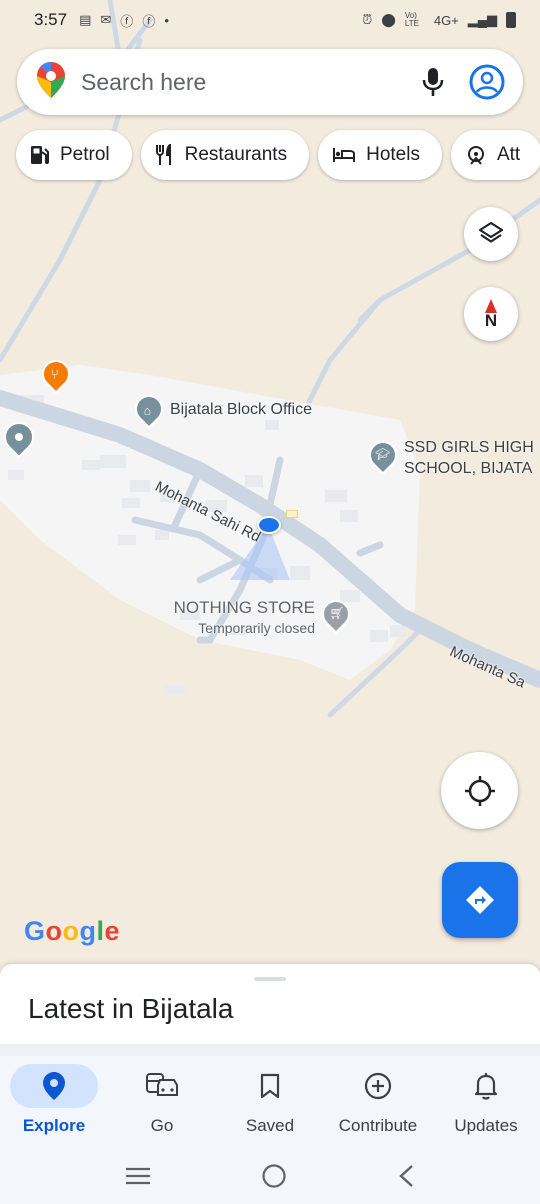 Image resolution: width=540 pixels, height=1204 pixels. What do you see at coordinates (274, 1178) in the screenshot?
I see `home-circle-icon` at bounding box center [274, 1178].